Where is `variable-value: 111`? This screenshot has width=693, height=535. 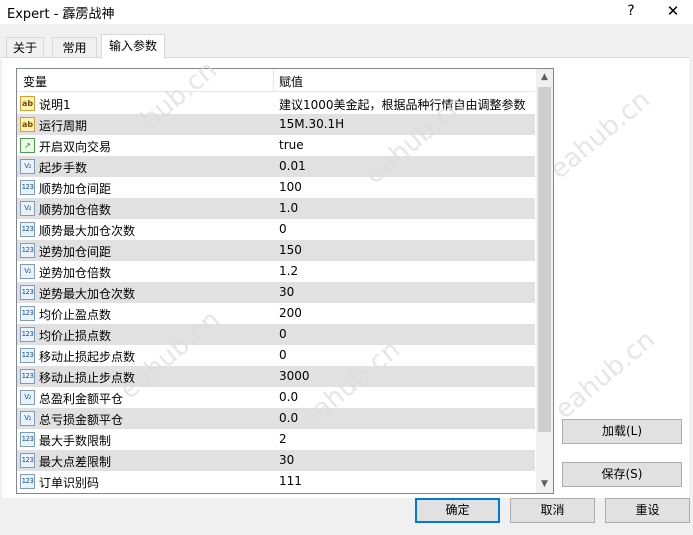 variable-value: 111 is located at coordinates (290, 481).